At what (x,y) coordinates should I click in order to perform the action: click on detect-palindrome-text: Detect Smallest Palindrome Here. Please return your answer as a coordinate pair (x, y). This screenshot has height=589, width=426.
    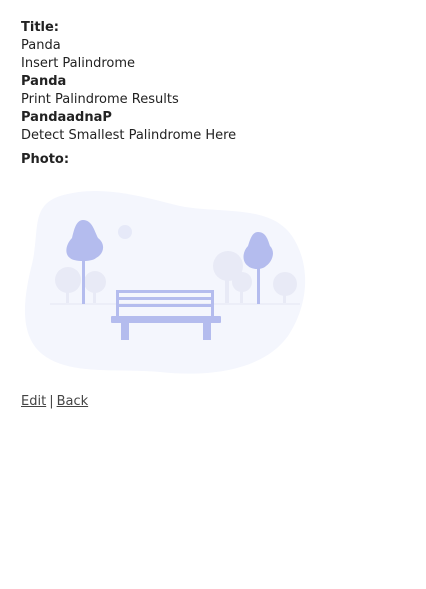
    Looking at the image, I should click on (129, 135).